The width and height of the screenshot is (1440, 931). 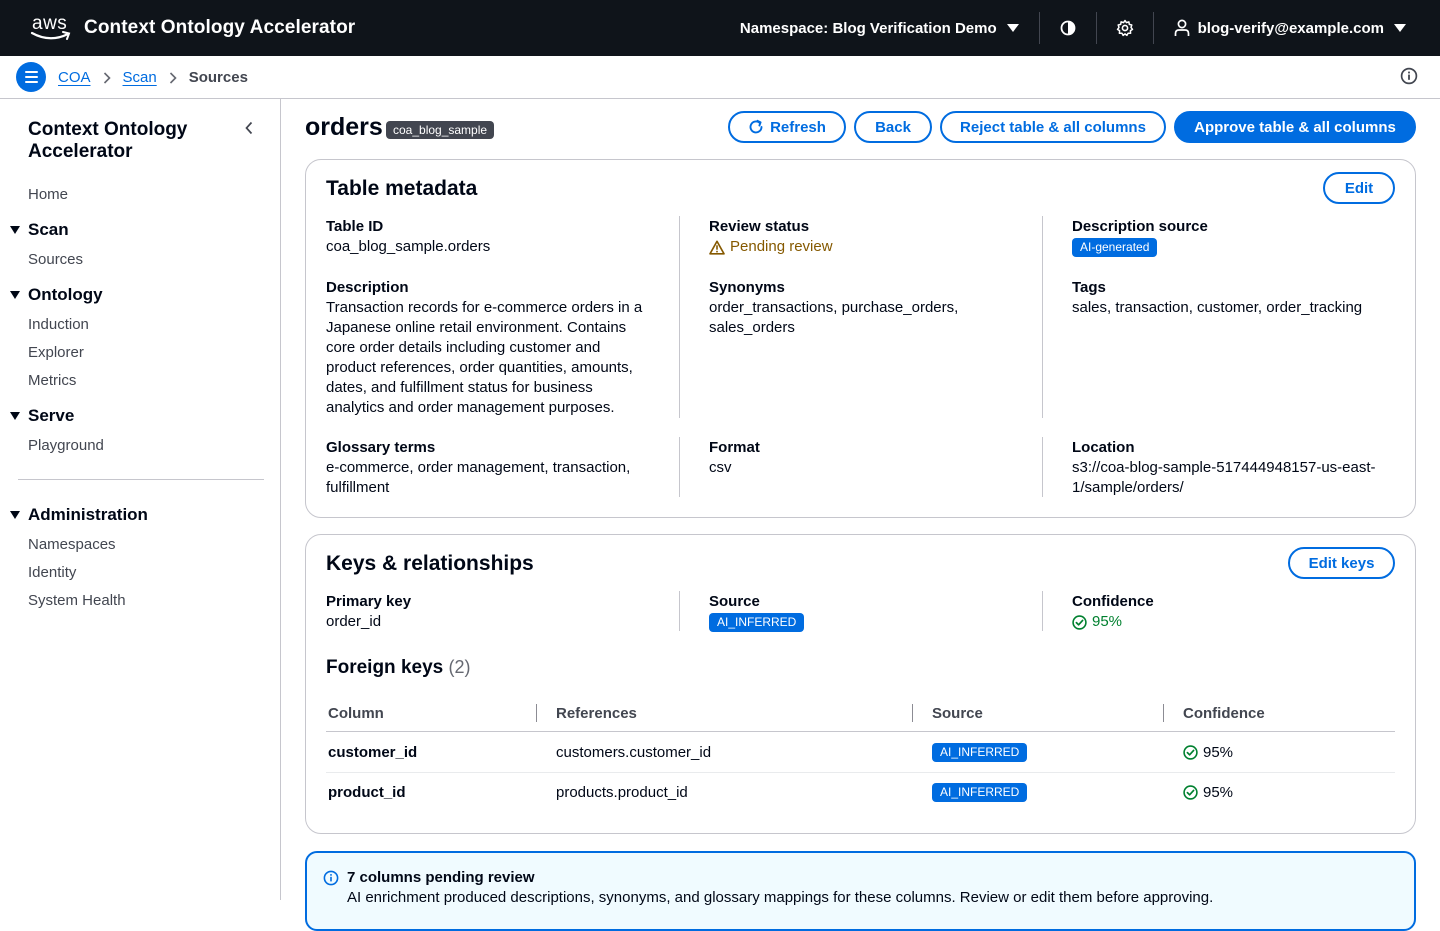 What do you see at coordinates (66, 445) in the screenshot?
I see `sidebar-item-playground: Playground` at bounding box center [66, 445].